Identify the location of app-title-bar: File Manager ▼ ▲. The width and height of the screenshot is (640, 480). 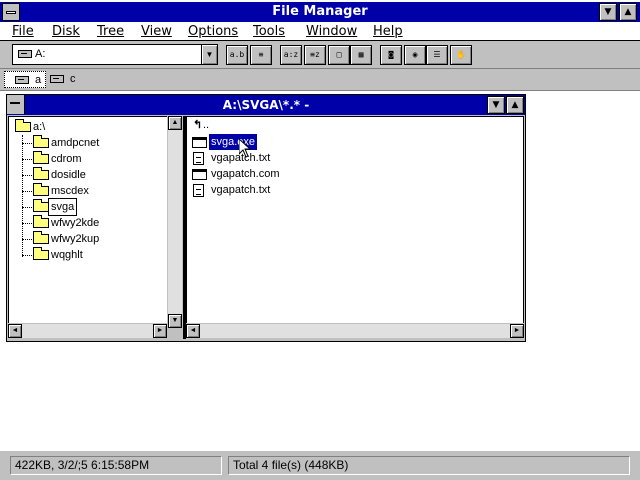
(320, 12).